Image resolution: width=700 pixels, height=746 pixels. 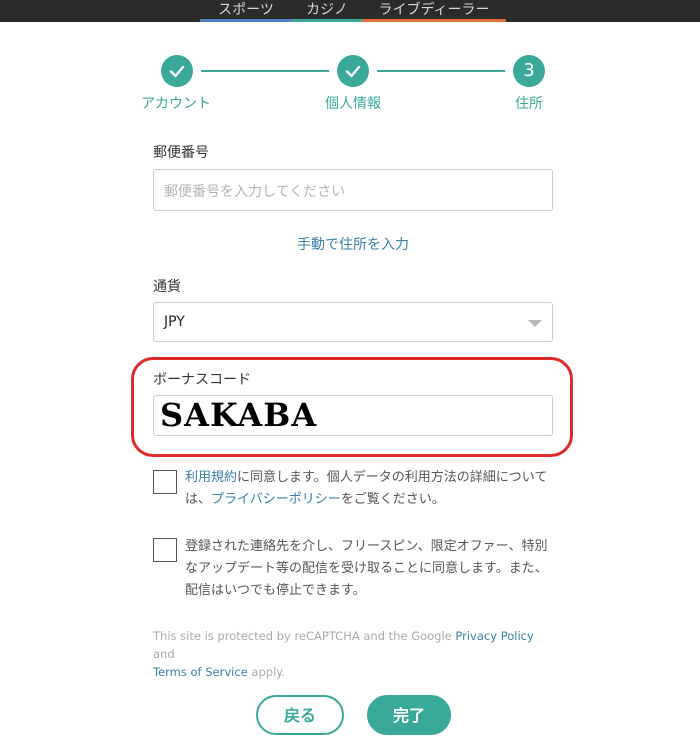 What do you see at coordinates (409, 715) in the screenshot?
I see `complete-button: 完了` at bounding box center [409, 715].